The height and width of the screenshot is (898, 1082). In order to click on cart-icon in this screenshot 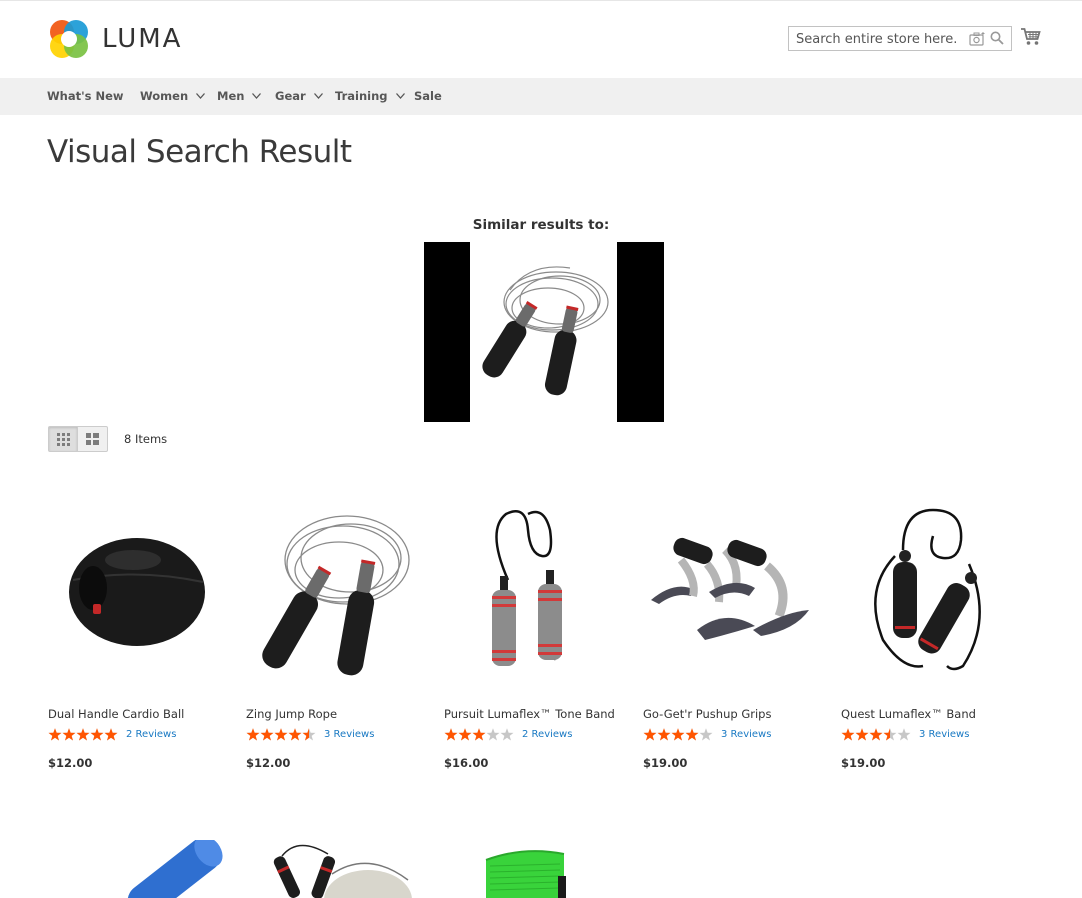, I will do `click(1031, 37)`.